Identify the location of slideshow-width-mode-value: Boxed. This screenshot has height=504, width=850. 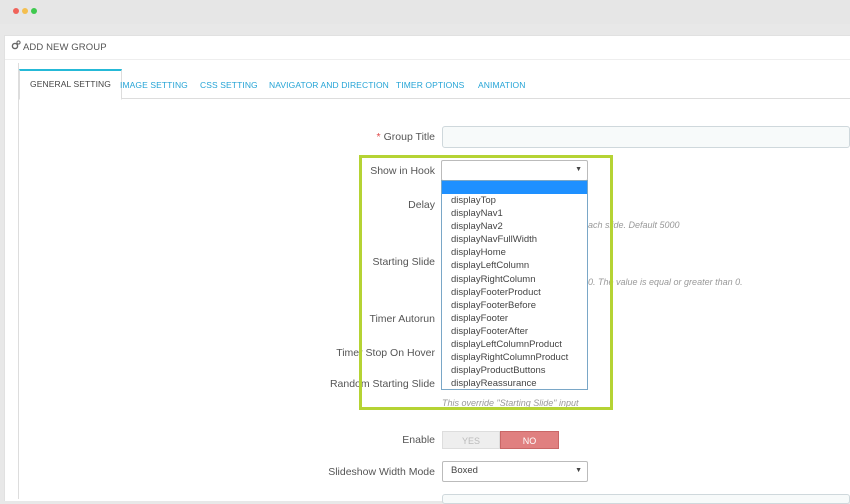
(464, 470).